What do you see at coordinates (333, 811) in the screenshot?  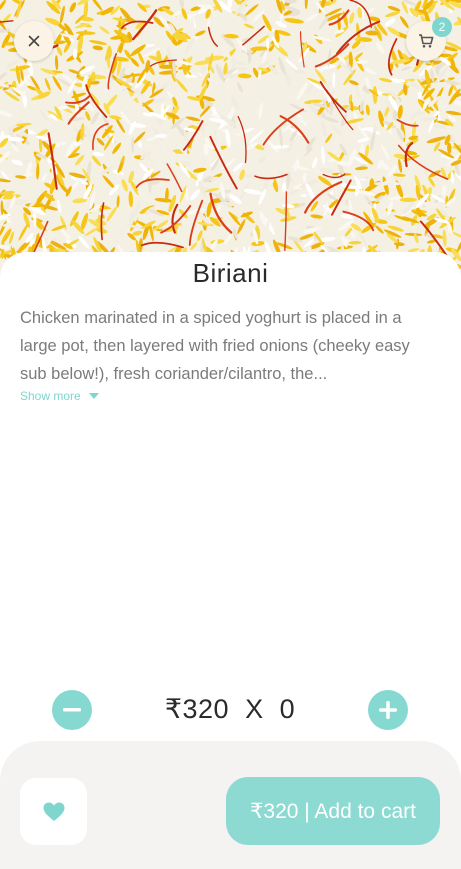 I see `add-to-cart-button: ₹320 | Add to cart` at bounding box center [333, 811].